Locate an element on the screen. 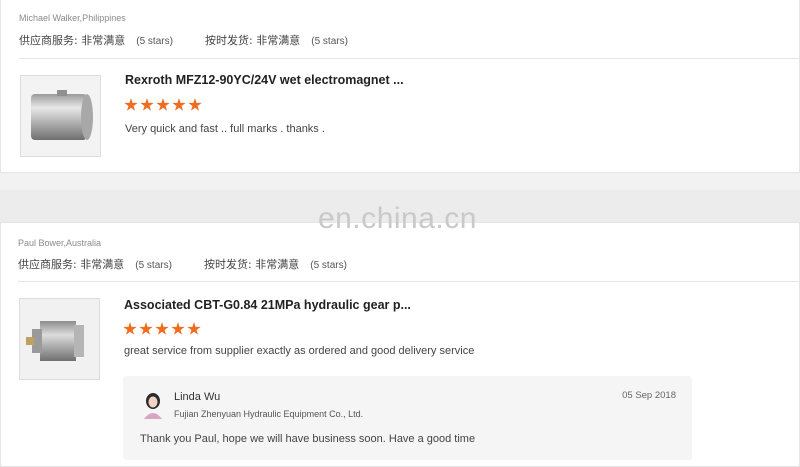 This screenshot has width=800, height=467. reviewer-name: Michael Walker,Philippines is located at coordinates (72, 18).